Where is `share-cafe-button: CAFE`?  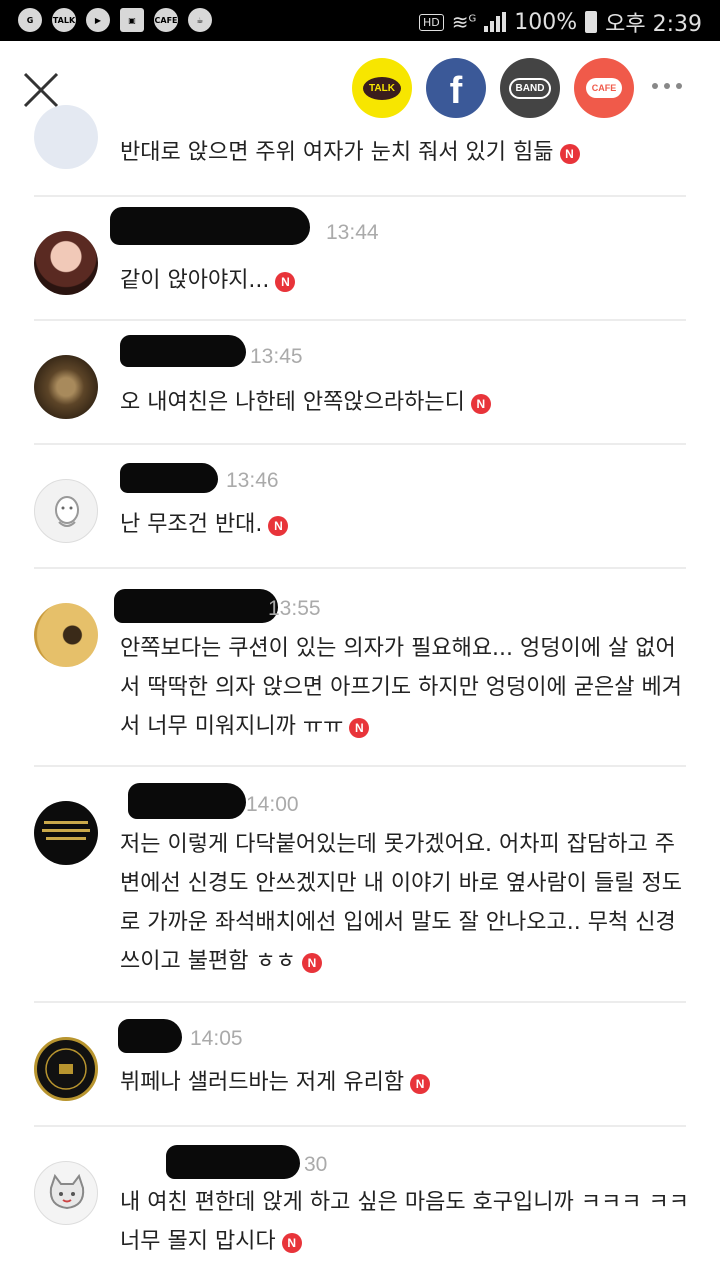 share-cafe-button: CAFE is located at coordinates (604, 88).